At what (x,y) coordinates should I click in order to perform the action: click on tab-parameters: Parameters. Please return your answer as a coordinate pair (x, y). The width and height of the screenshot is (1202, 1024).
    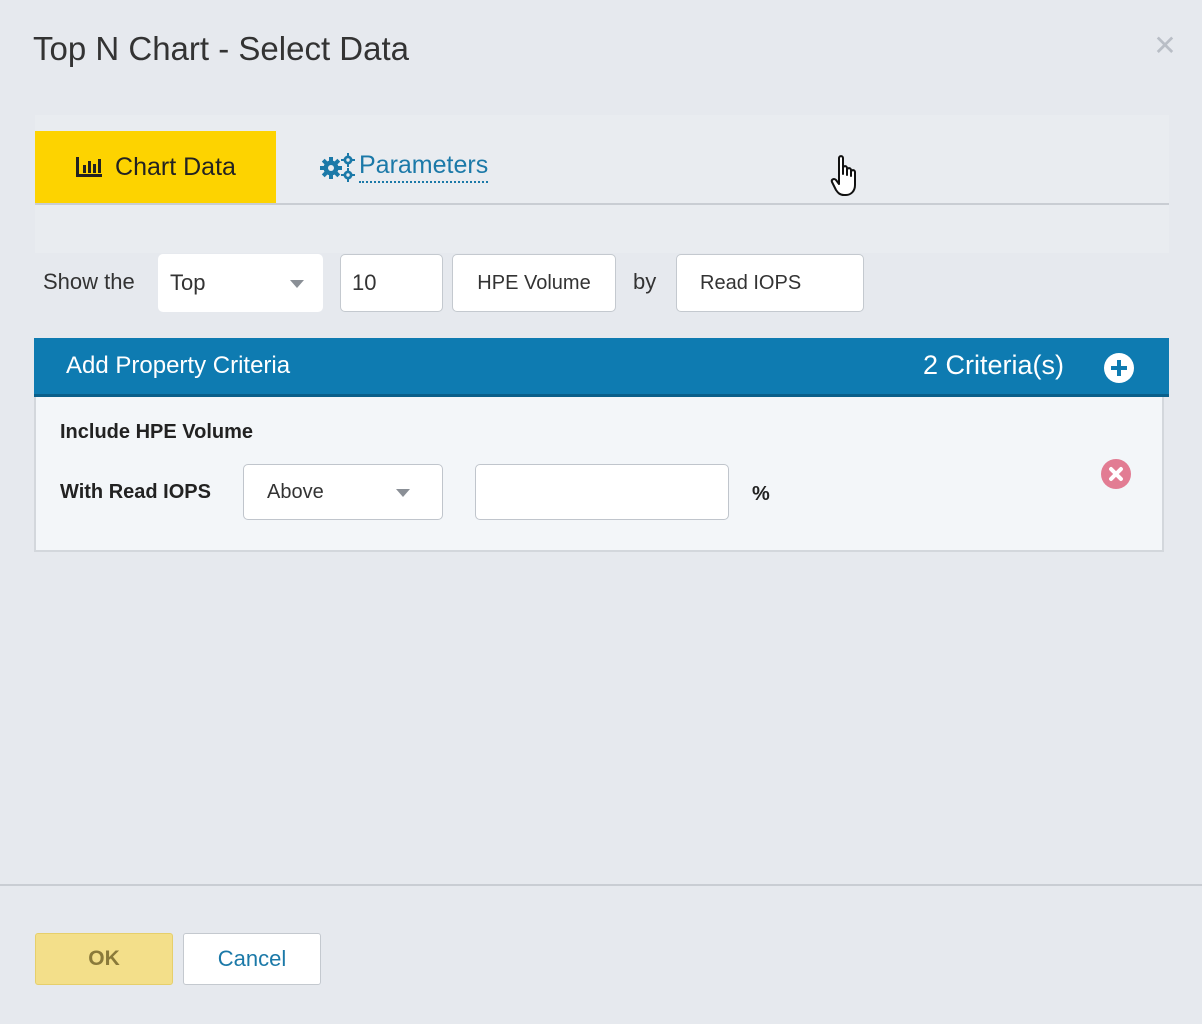
    Looking at the image, I should click on (404, 167).